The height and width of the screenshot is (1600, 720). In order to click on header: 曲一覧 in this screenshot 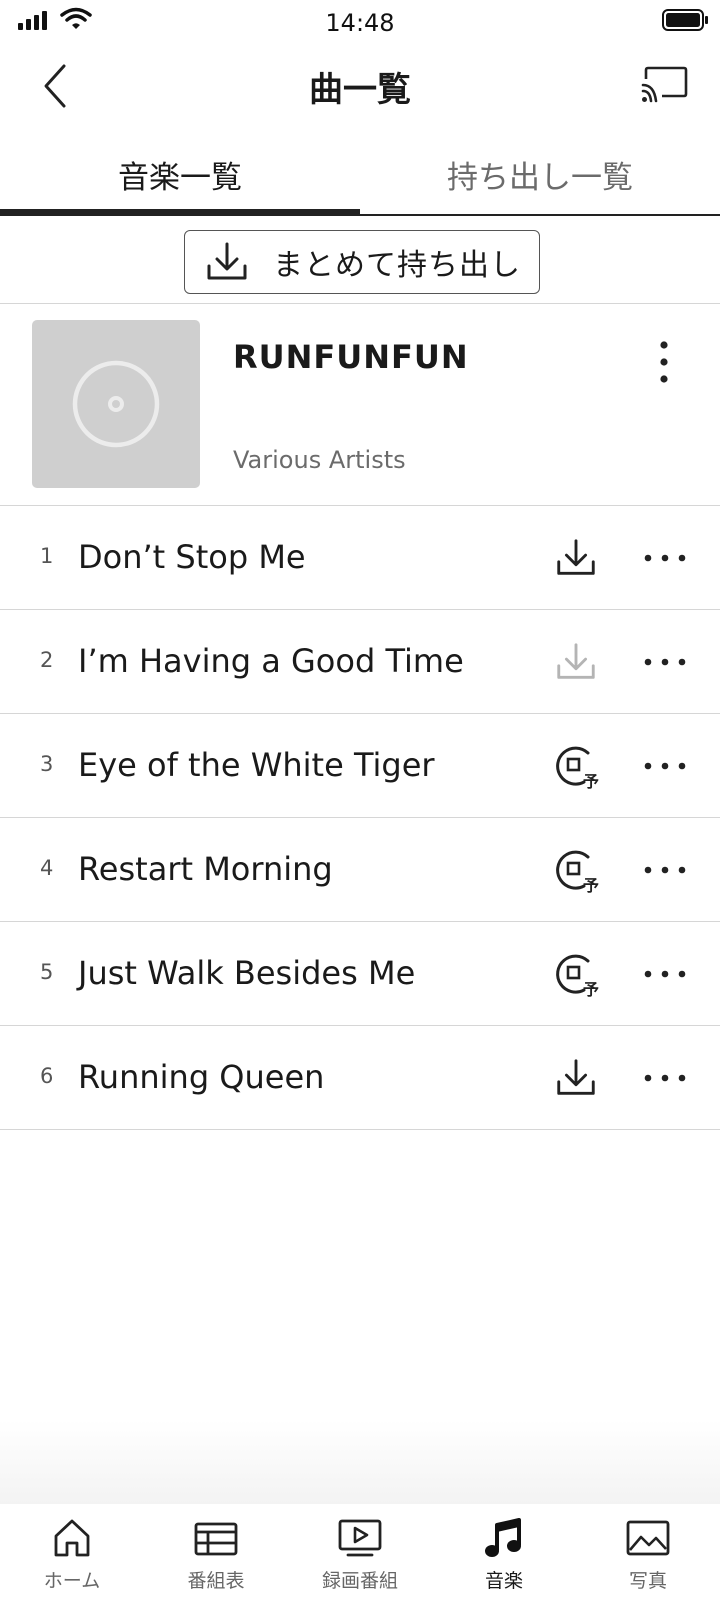, I will do `click(360, 87)`.